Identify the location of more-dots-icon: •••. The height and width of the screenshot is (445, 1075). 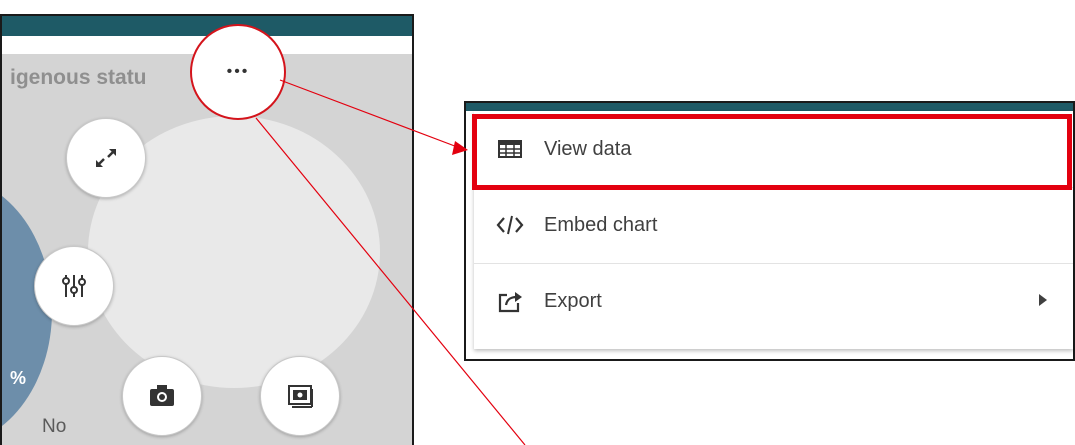
(238, 71).